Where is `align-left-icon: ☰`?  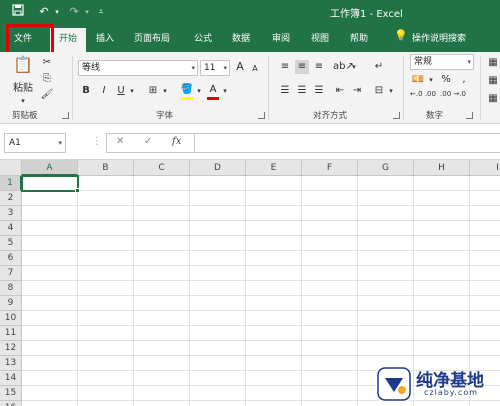
align-left-icon: ☰ is located at coordinates (285, 91).